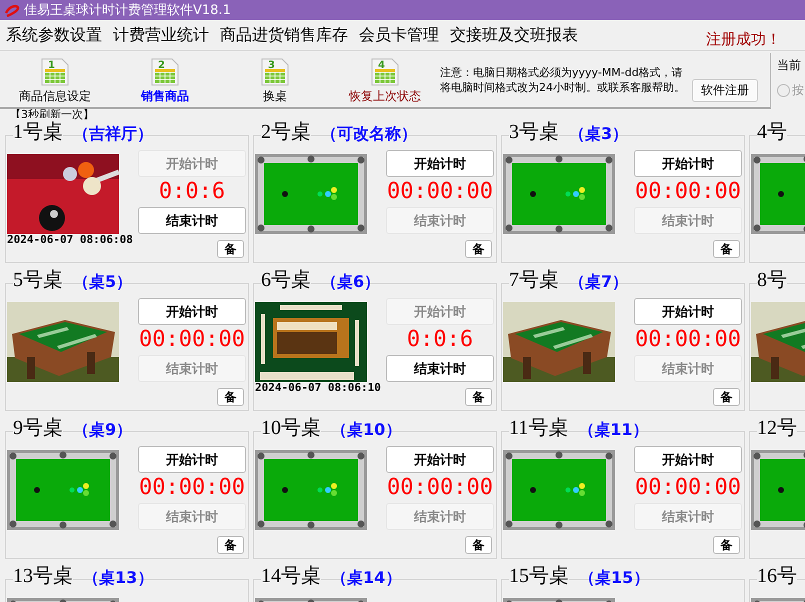 The image size is (805, 602). Describe the element at coordinates (385, 72) in the screenshot. I see `spreadsheet-icon: 4` at that location.